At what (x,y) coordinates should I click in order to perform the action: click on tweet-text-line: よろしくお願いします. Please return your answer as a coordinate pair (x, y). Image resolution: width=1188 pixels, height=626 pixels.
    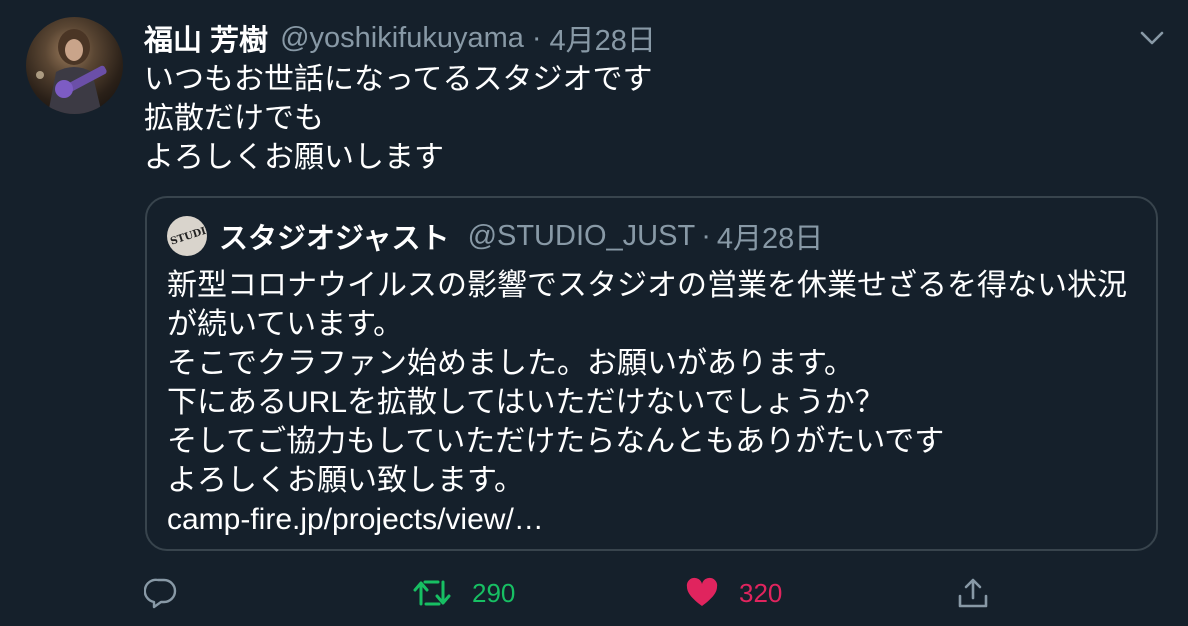
    Looking at the image, I should click on (294, 157).